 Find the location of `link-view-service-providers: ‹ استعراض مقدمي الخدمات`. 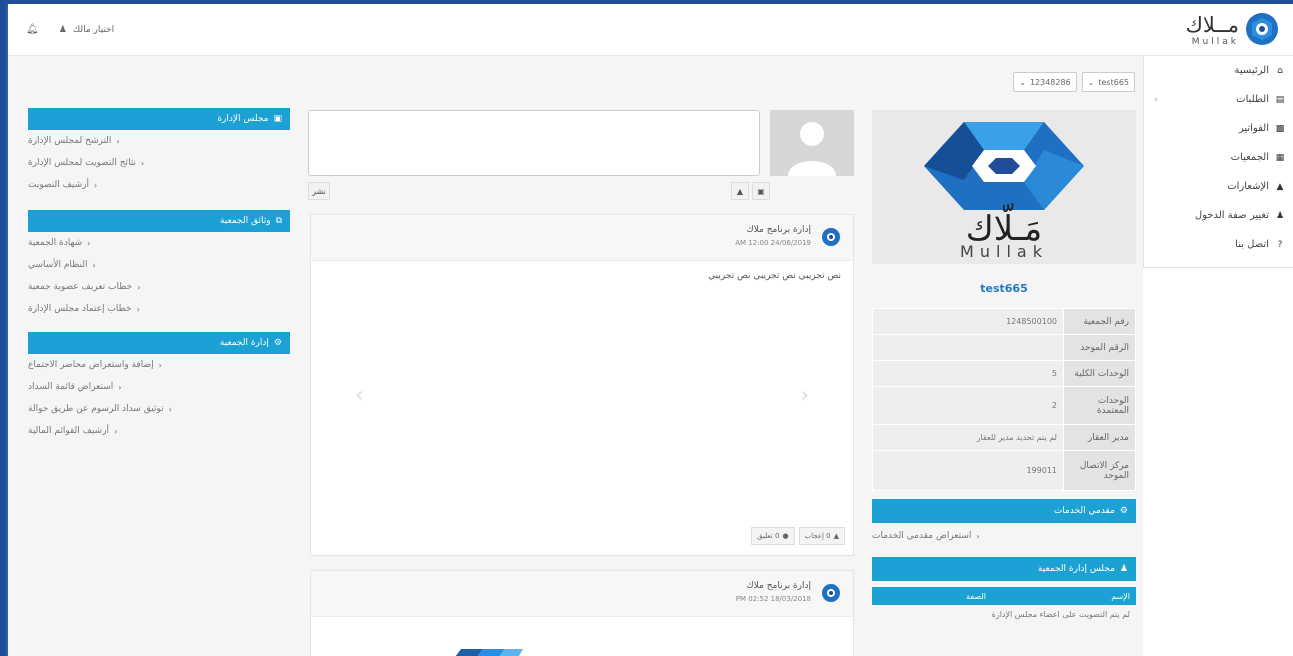

link-view-service-providers: ‹ استعراض مقدمي الخدمات is located at coordinates (1004, 536).